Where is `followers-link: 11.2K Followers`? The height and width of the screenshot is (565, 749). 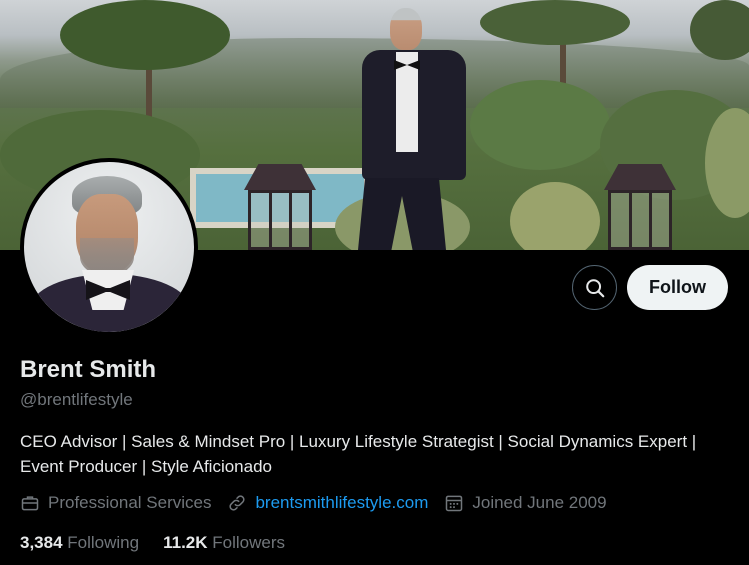
followers-link: 11.2K Followers is located at coordinates (224, 543).